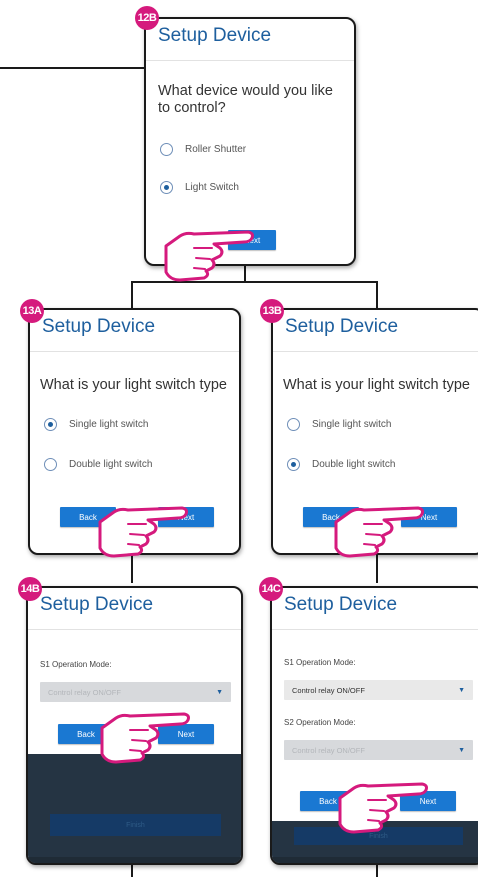  Describe the element at coordinates (32, 311) in the screenshot. I see `step-badge-13a: 13A` at that location.